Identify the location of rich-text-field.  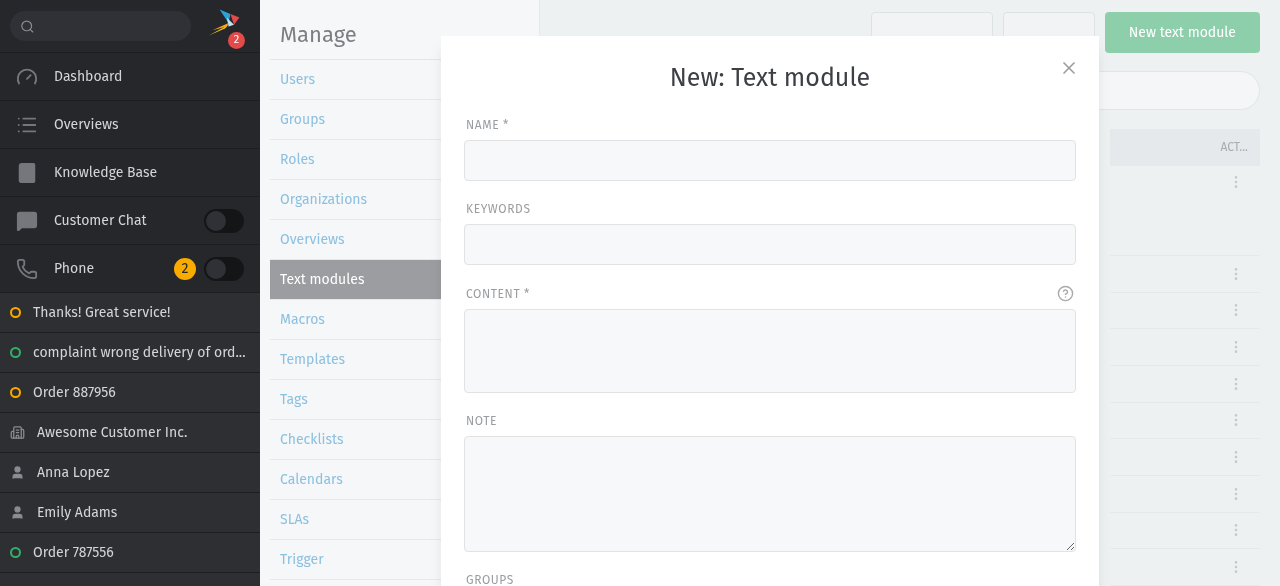
(770, 351).